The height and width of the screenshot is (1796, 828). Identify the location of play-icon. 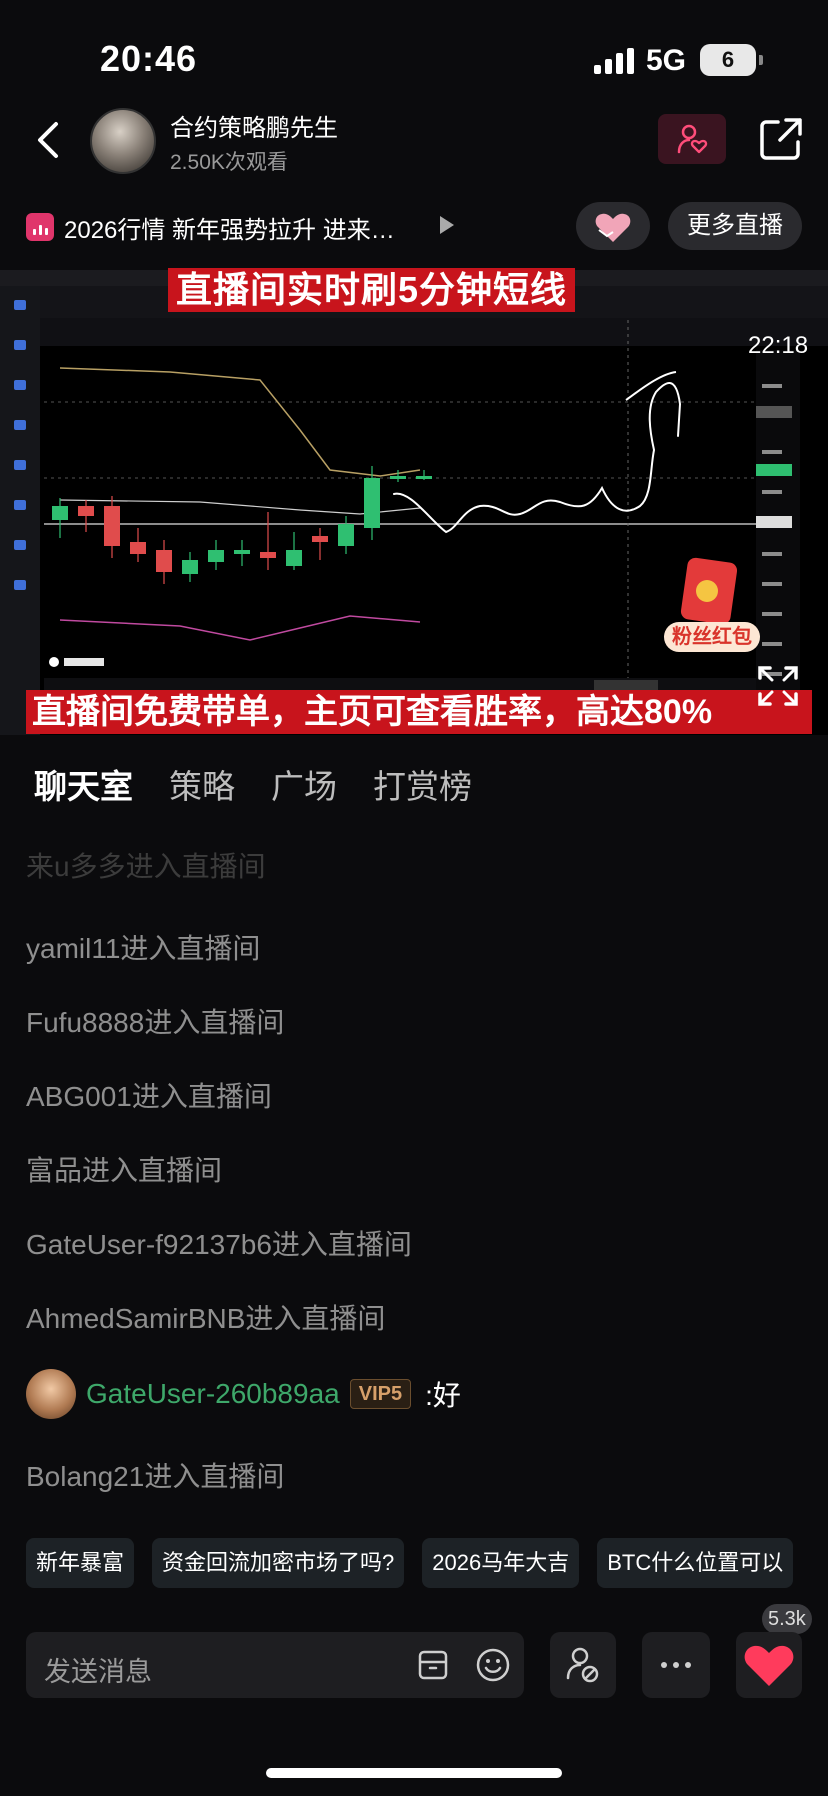
(447, 225).